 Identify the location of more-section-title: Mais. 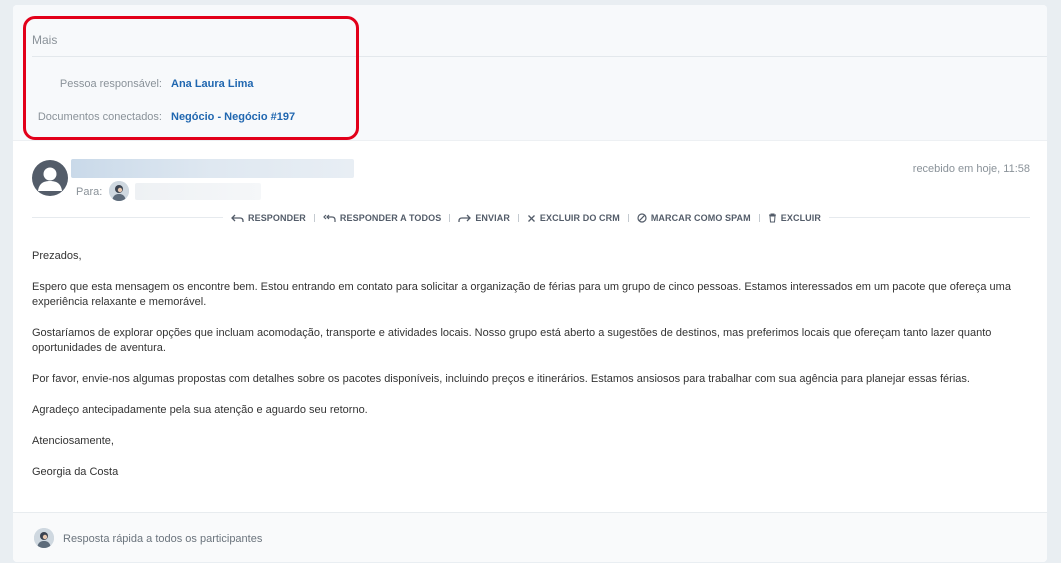
(45, 40).